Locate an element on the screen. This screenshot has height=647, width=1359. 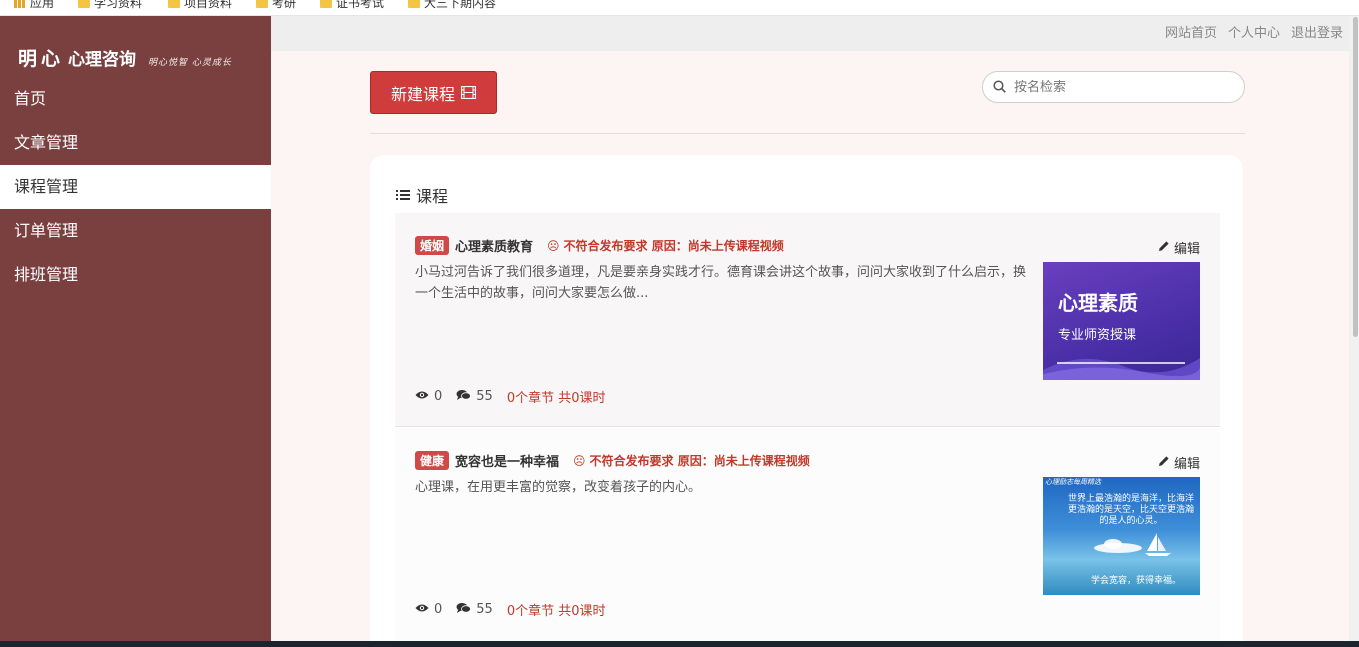
course-title: 心理素质教育 is located at coordinates (494, 245).